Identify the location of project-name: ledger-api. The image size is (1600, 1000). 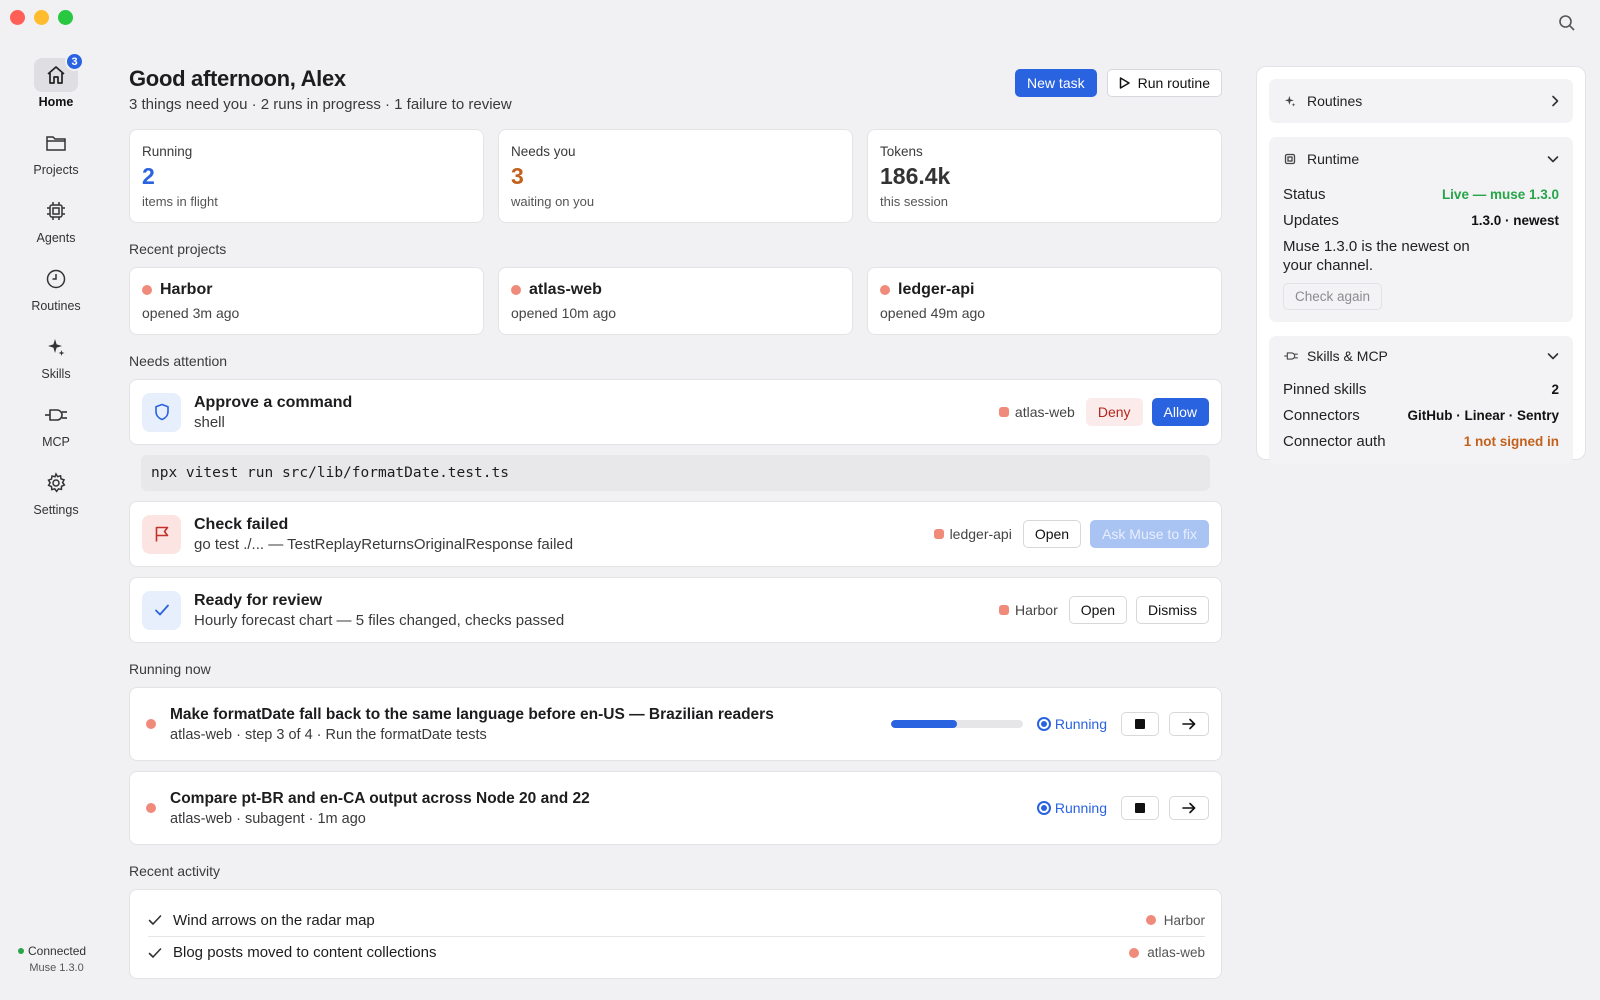
(936, 289).